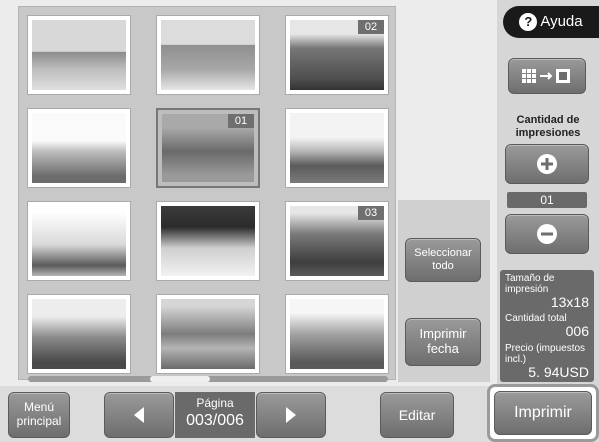 The width and height of the screenshot is (599, 442). I want to click on scrollbar-thumb, so click(180, 379).